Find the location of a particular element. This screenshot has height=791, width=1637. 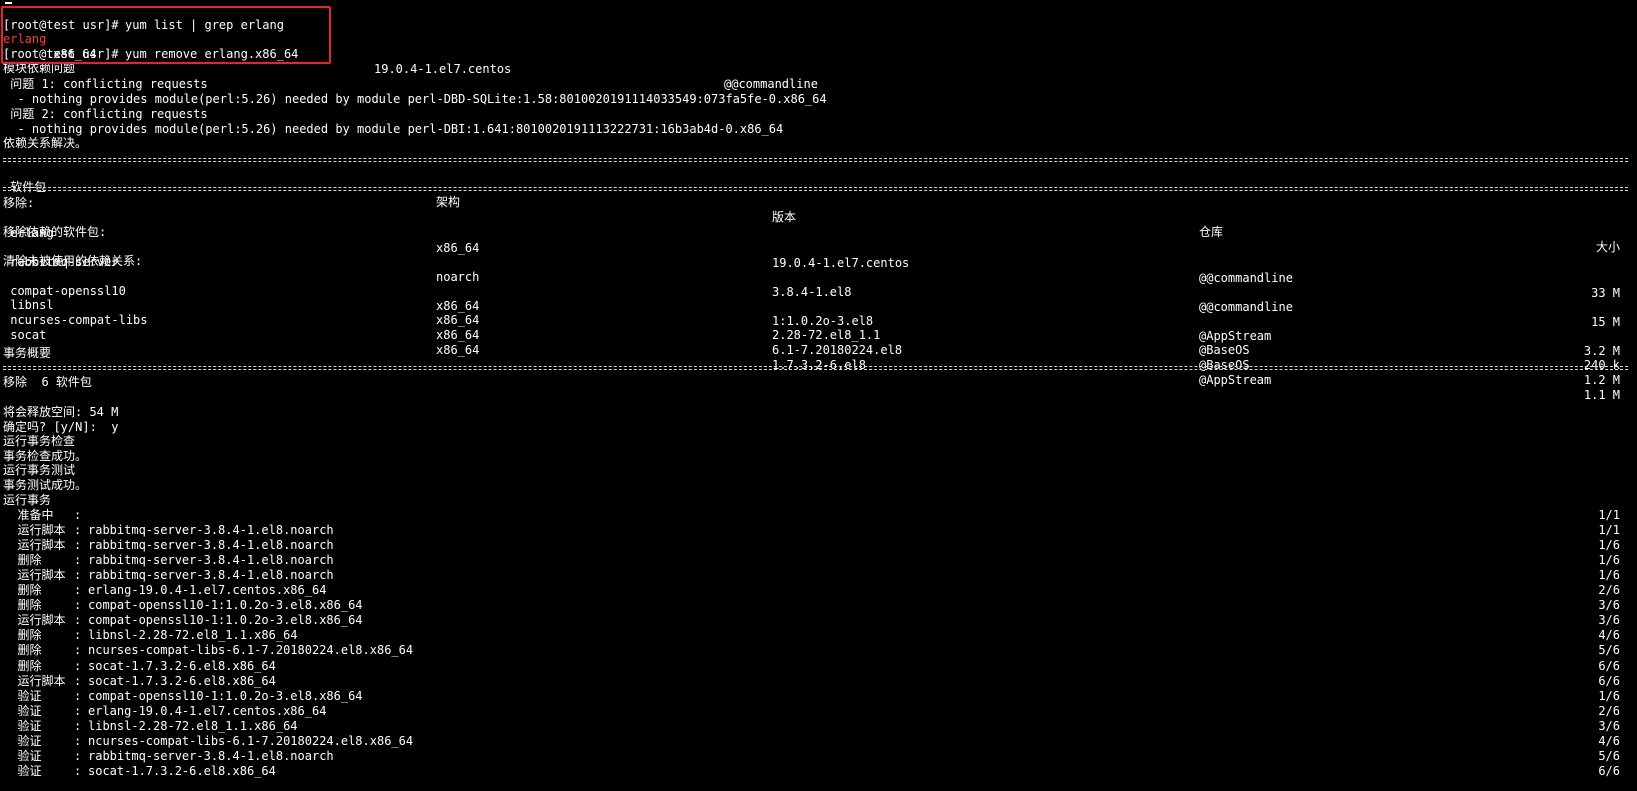

row-package: socat is located at coordinates (25, 335).